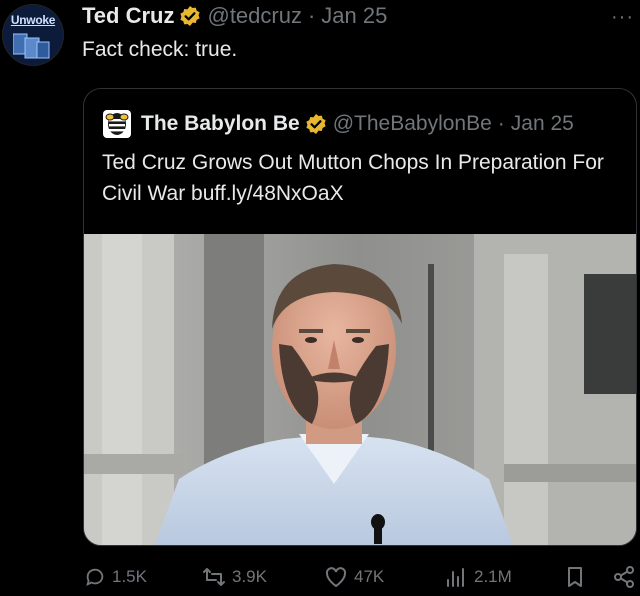 This screenshot has height=596, width=640. Describe the element at coordinates (214, 577) in the screenshot. I see `repost-icon` at that location.